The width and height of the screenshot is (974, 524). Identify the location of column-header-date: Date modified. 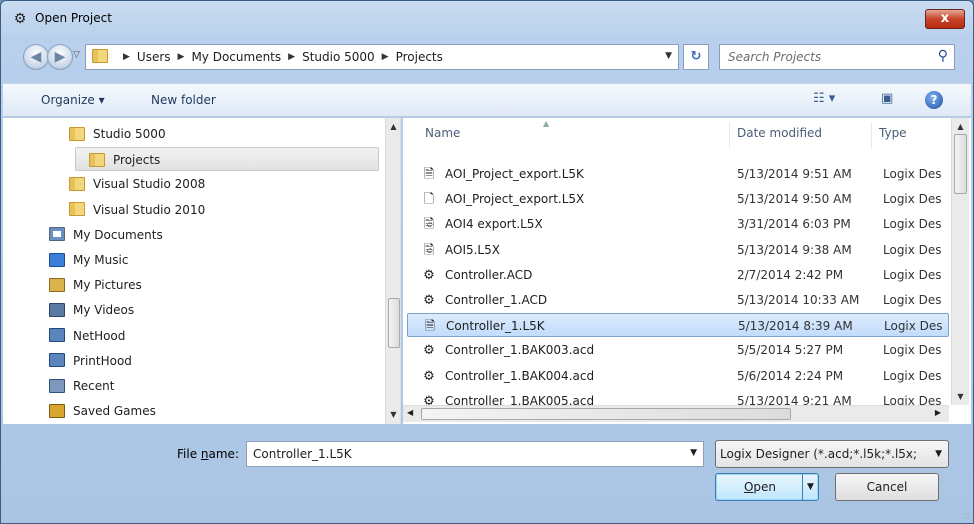
(779, 133).